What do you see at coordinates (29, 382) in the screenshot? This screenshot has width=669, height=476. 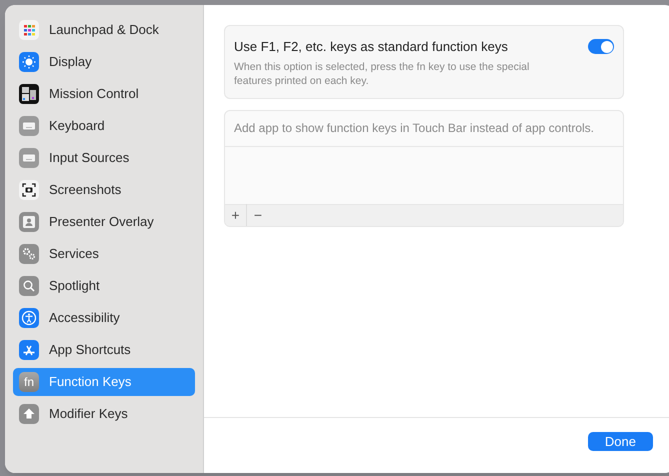 I see `key-icon: fn` at bounding box center [29, 382].